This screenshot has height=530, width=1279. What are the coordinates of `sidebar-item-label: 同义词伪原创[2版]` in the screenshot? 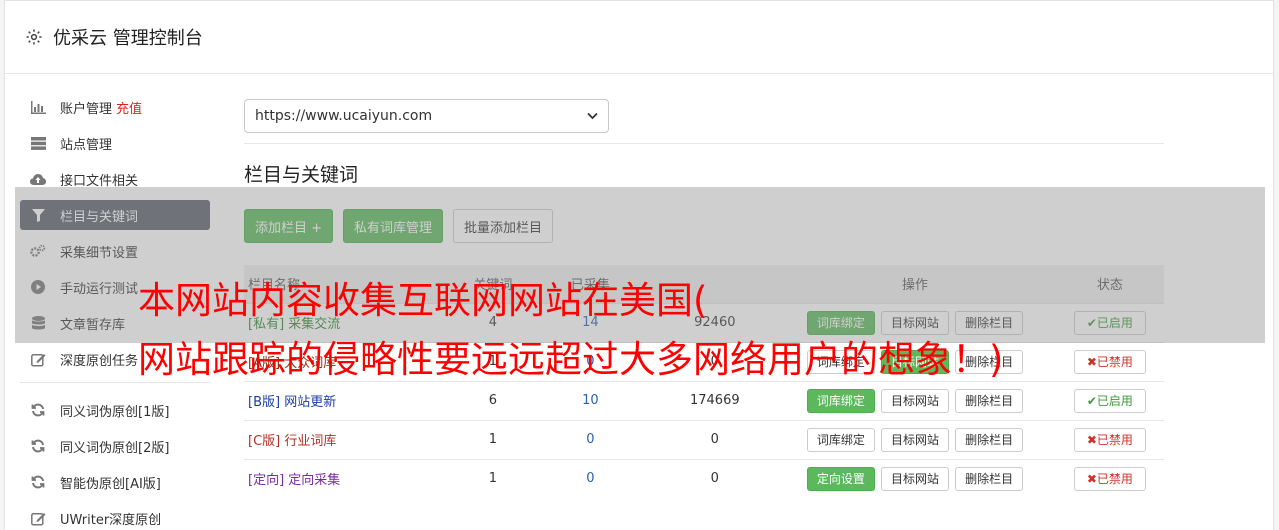 It's located at (115, 448).